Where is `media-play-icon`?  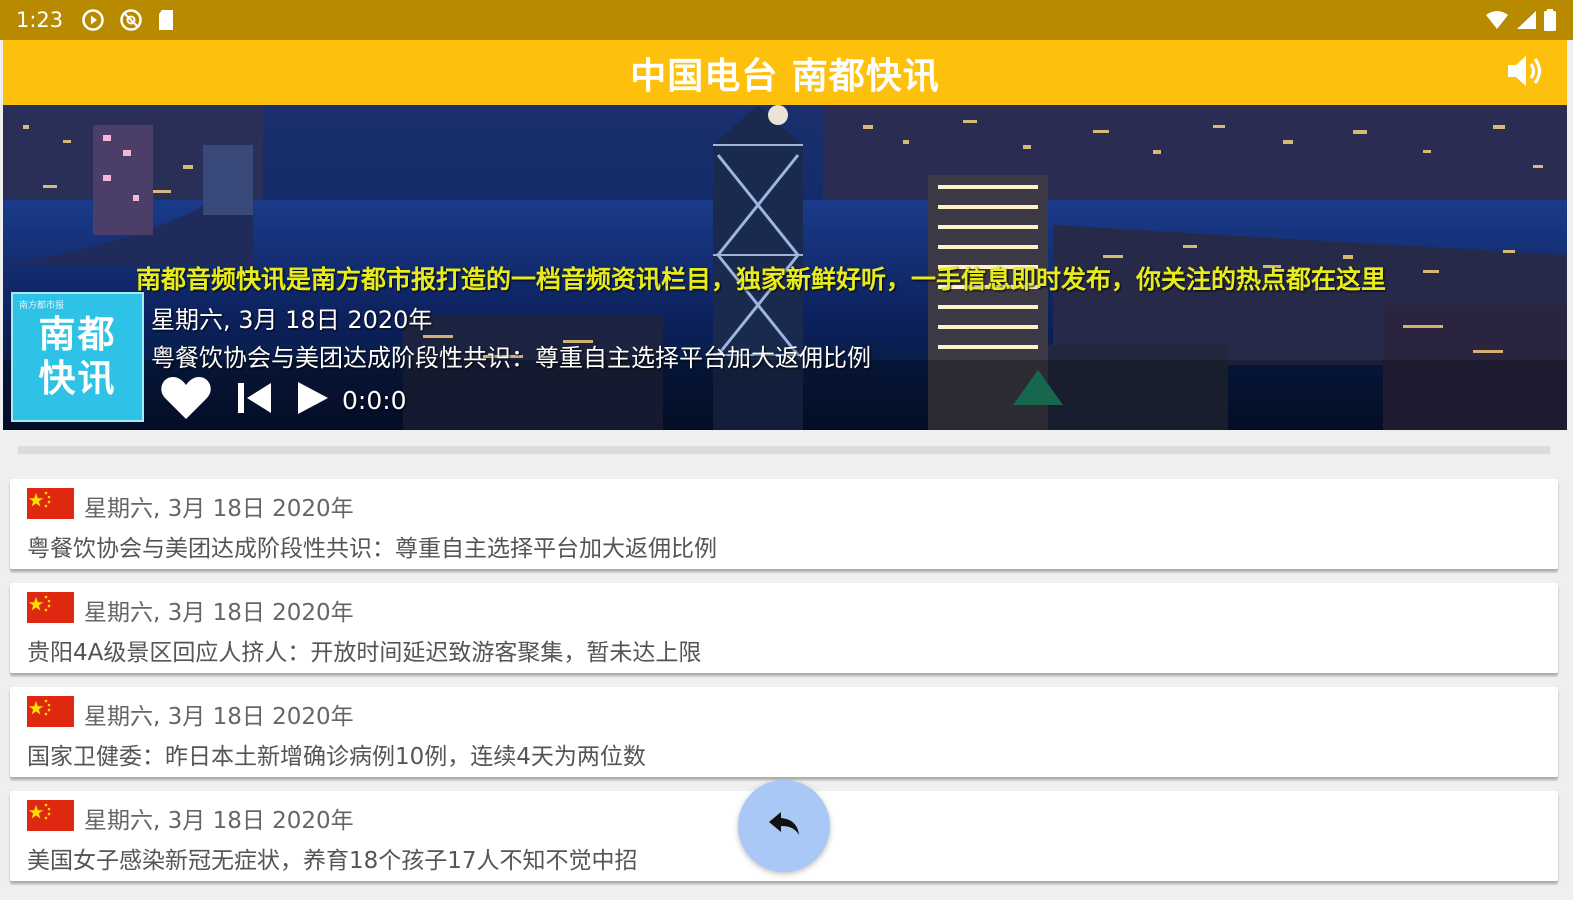 media-play-icon is located at coordinates (93, 20).